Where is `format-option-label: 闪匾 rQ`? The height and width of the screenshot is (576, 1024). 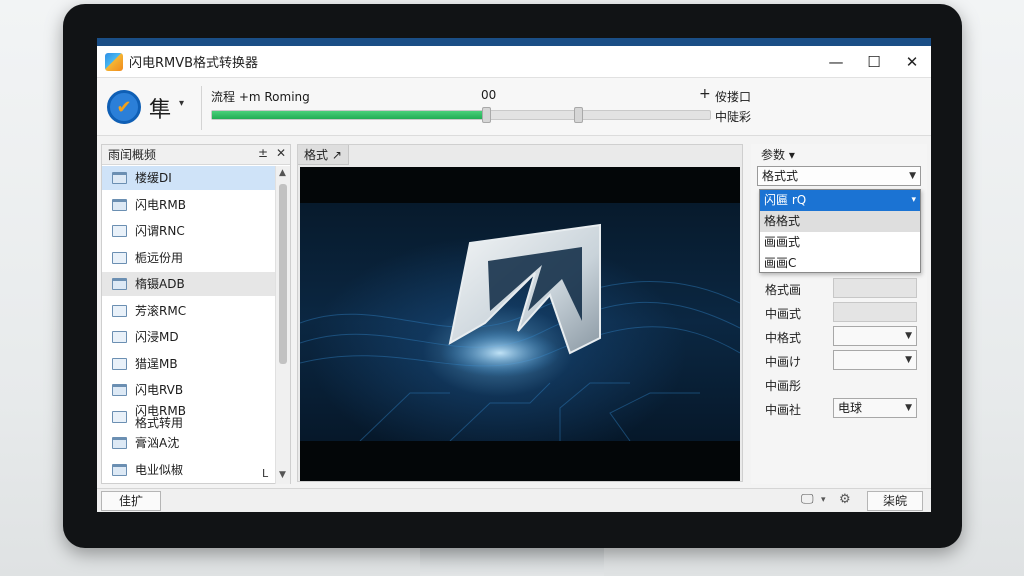 format-option-label: 闪匾 rQ is located at coordinates (785, 200).